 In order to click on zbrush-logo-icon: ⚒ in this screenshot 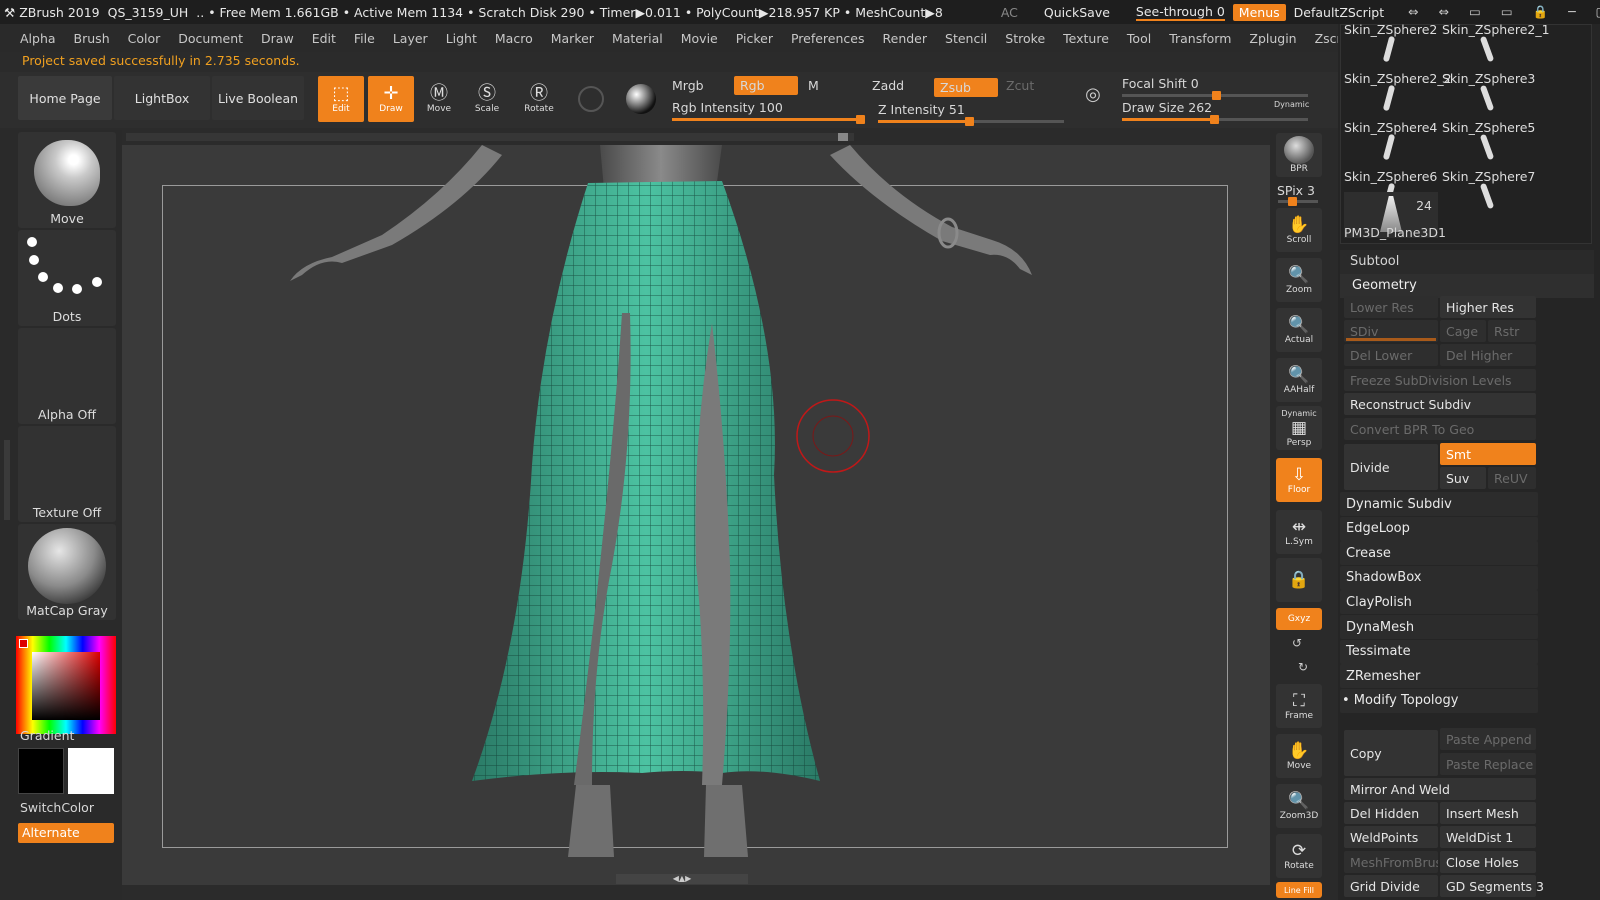, I will do `click(9, 12)`.